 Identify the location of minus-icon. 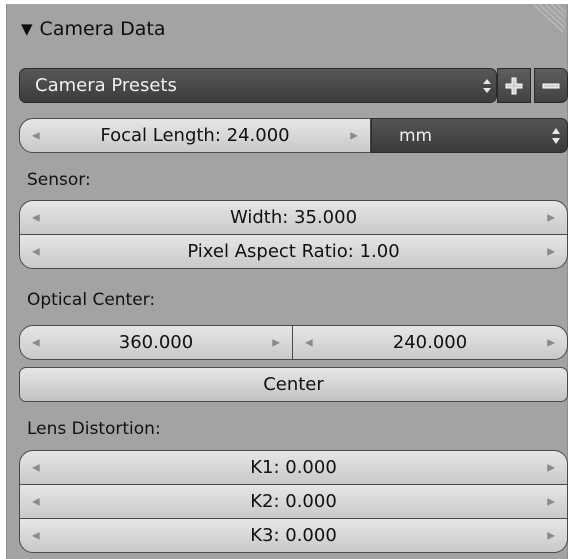
(551, 85).